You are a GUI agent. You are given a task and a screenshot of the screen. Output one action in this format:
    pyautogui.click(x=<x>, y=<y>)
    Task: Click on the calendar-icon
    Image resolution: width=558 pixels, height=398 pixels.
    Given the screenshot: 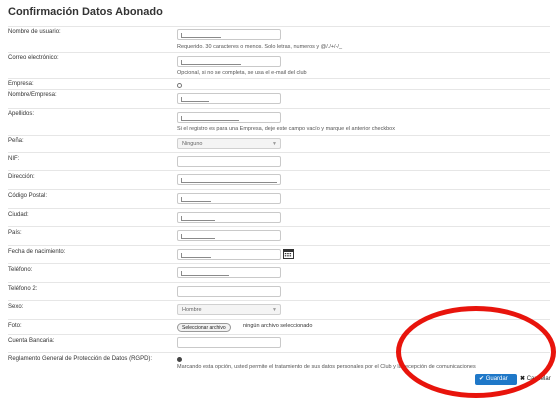 What is the action you would take?
    pyautogui.click(x=288, y=253)
    